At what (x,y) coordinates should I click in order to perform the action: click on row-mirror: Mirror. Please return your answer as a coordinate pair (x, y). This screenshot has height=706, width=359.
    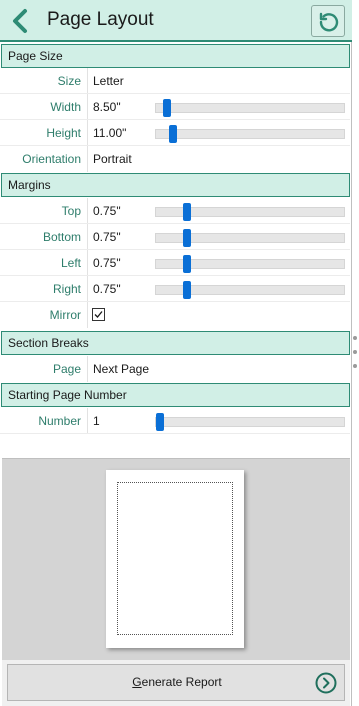
    Looking at the image, I should click on (175, 315).